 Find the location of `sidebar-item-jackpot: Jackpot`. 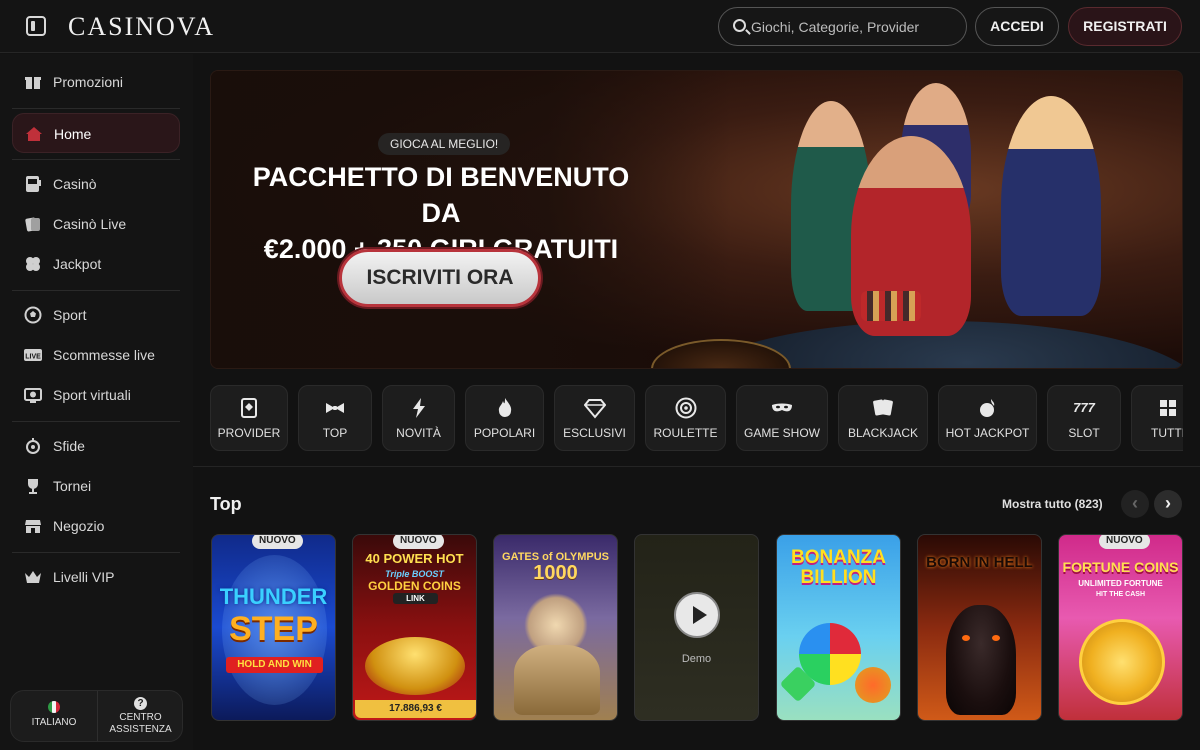

sidebar-item-jackpot: Jackpot is located at coordinates (96, 264).